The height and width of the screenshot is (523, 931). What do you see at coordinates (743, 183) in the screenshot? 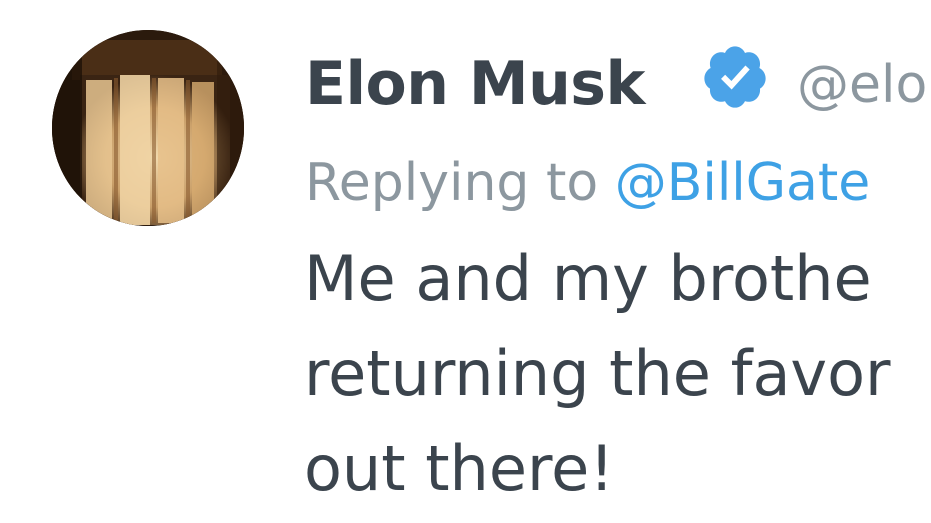
I see `reply-mention-link: @BillGate` at bounding box center [743, 183].